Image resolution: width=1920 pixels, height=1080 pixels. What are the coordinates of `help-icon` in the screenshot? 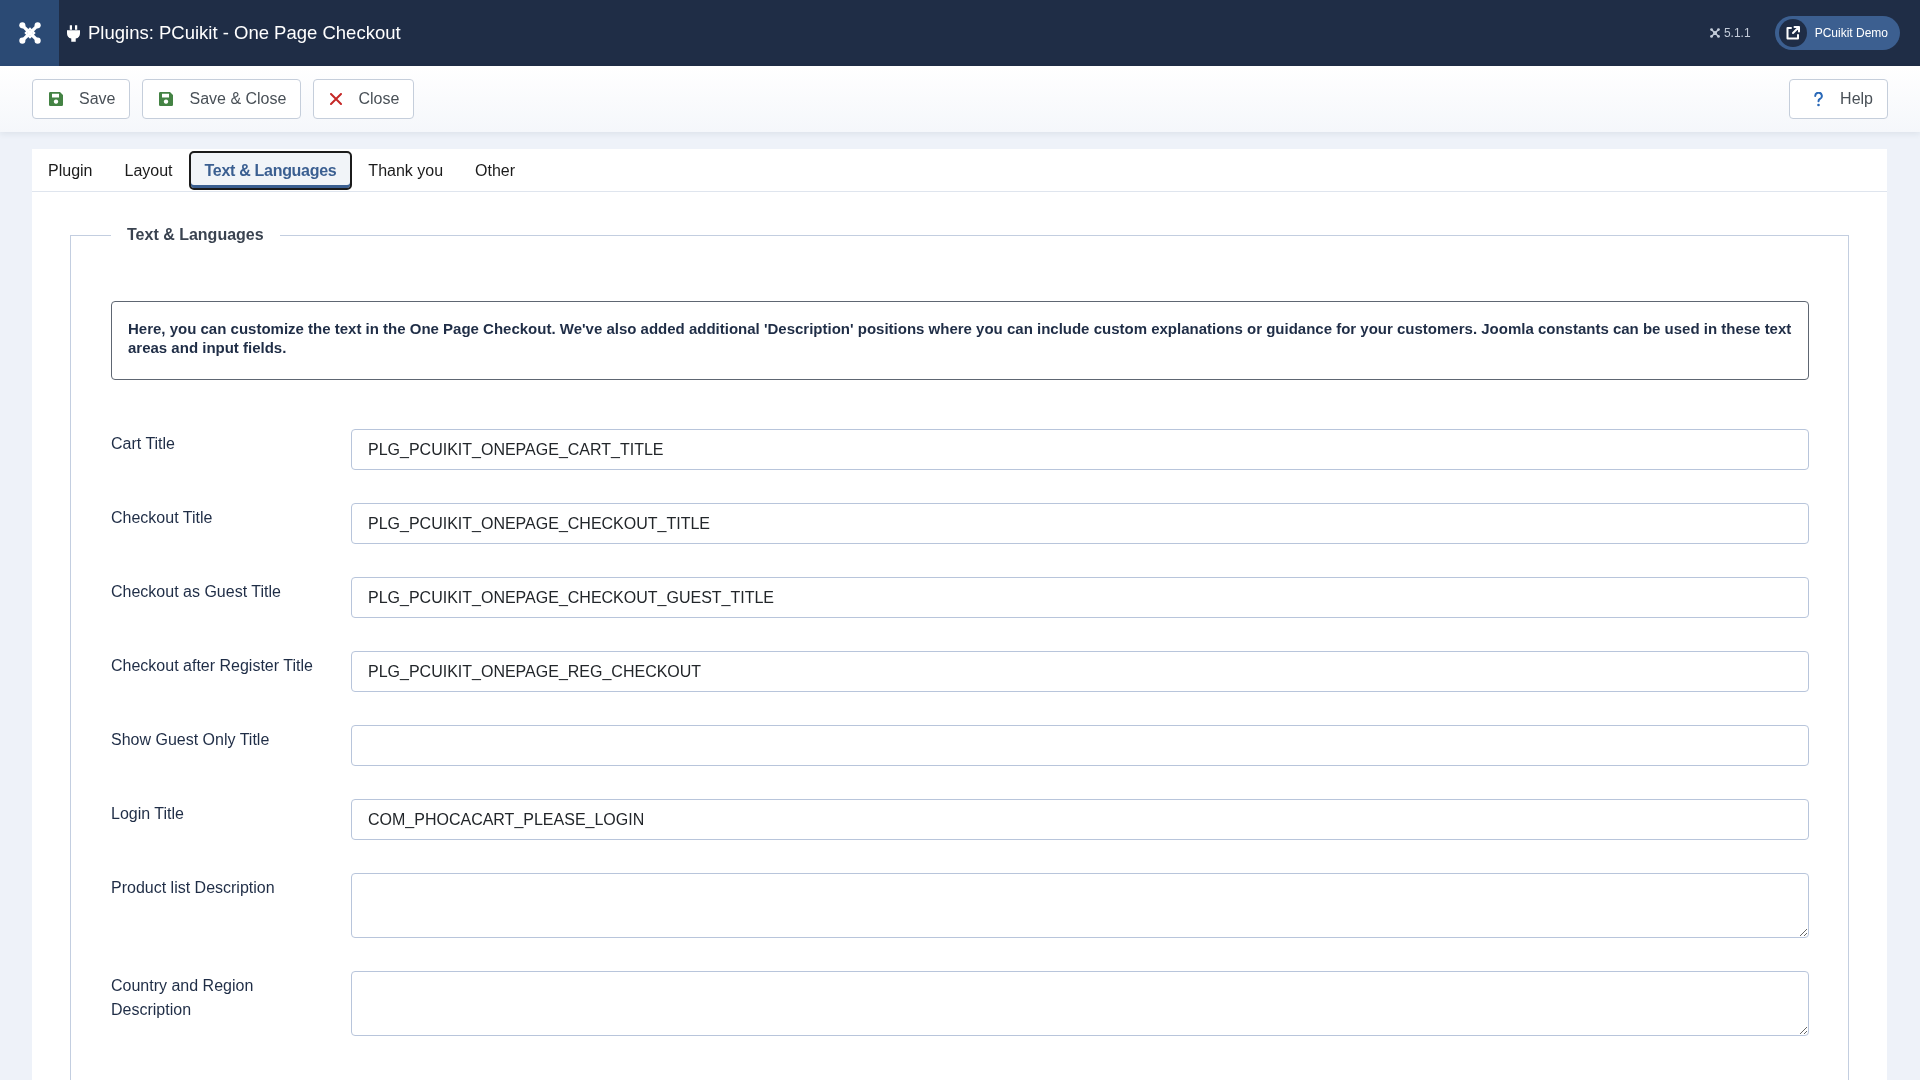 It's located at (1819, 99).